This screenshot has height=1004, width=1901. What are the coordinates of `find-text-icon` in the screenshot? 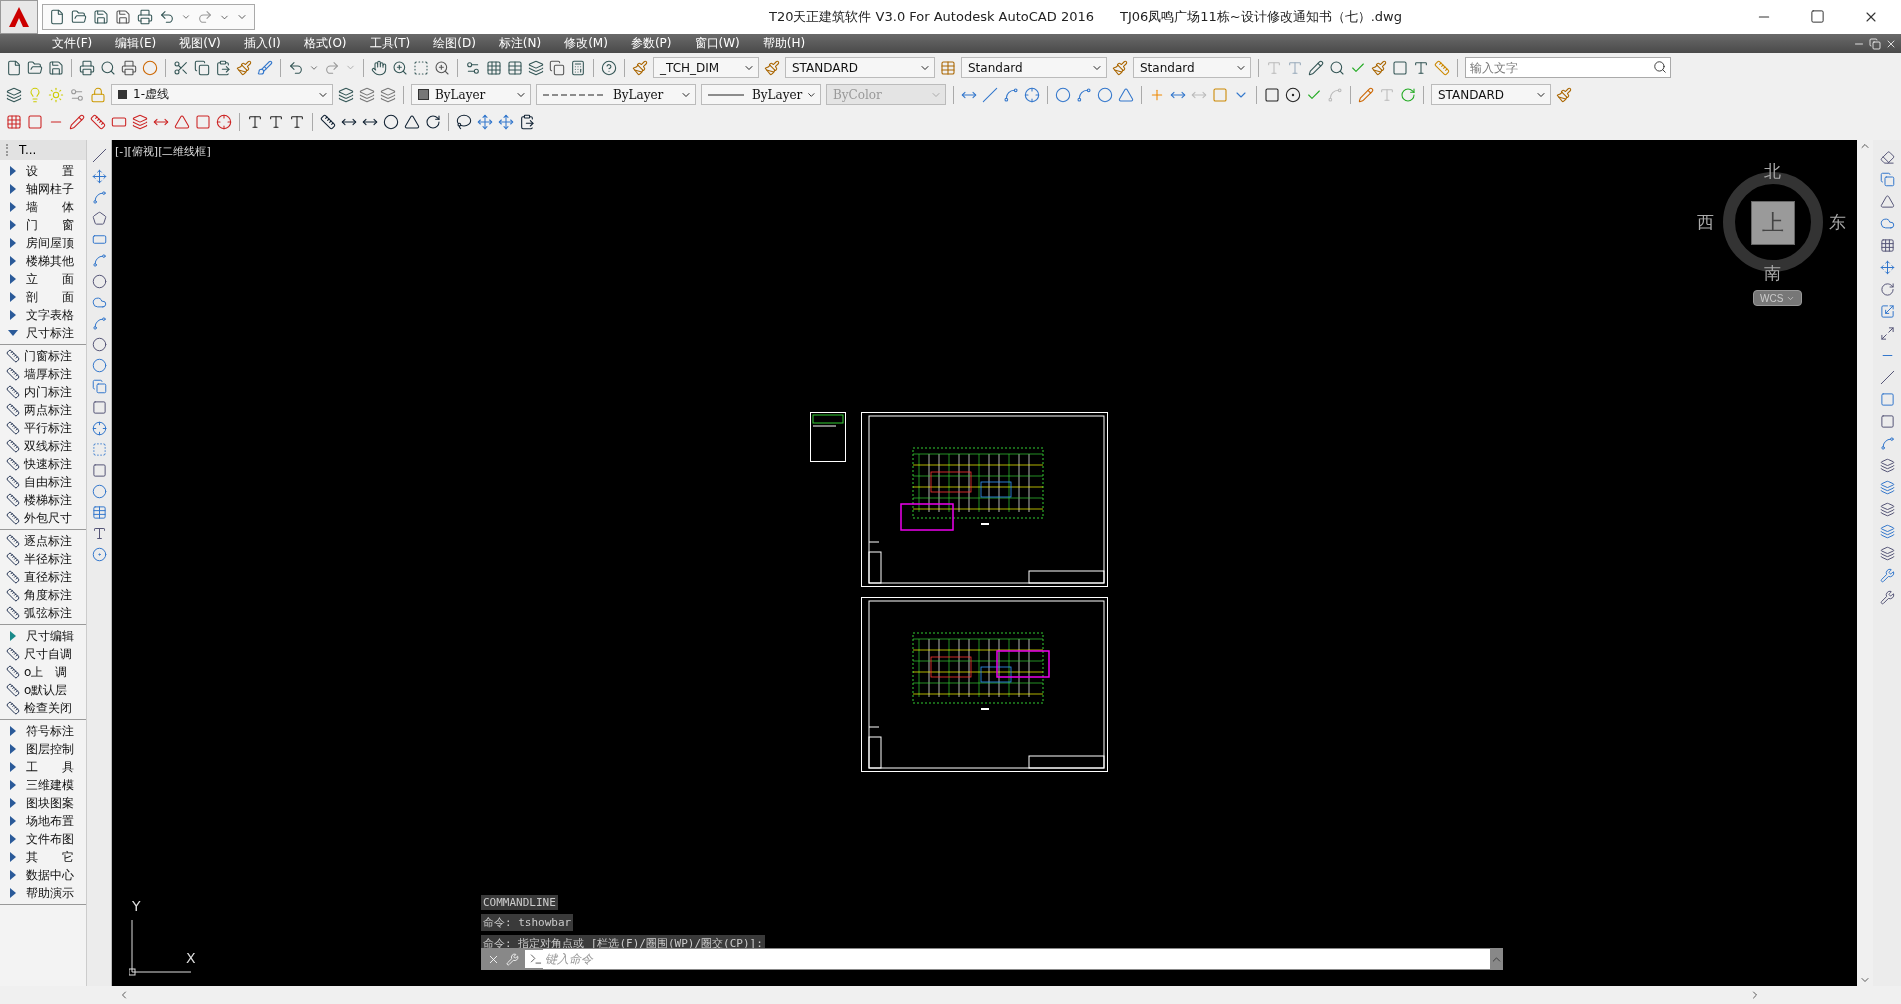 It's located at (1337, 67).